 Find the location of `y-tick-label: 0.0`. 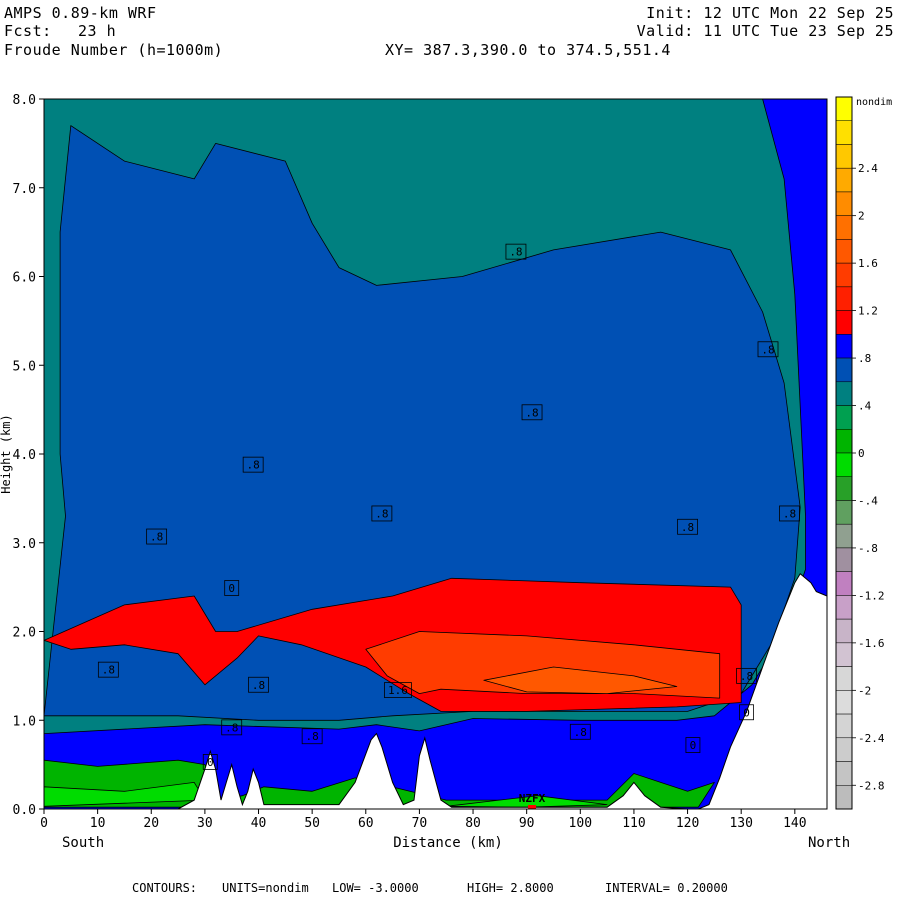

y-tick-label: 0.0 is located at coordinates (24, 810).